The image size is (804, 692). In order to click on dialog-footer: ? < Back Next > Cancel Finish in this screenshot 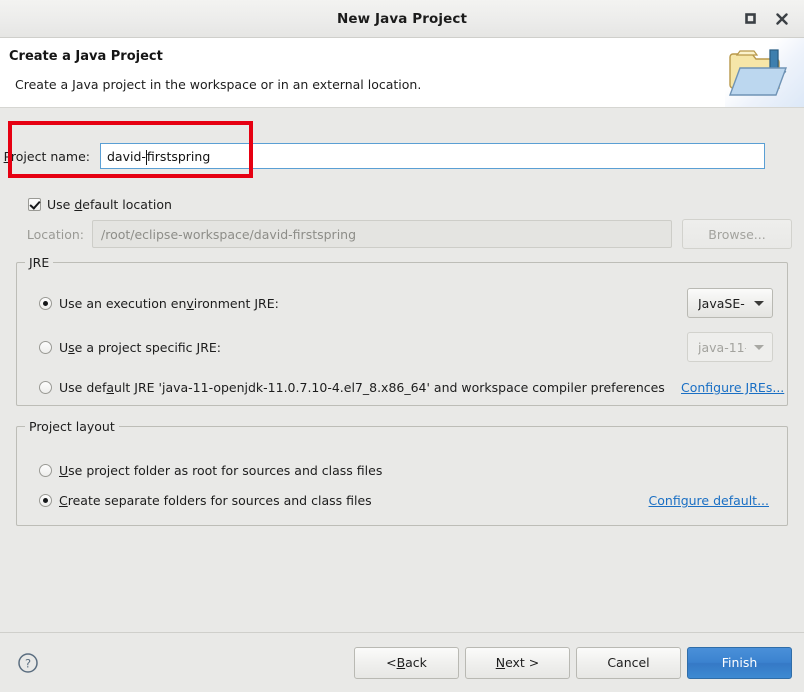, I will do `click(402, 662)`.